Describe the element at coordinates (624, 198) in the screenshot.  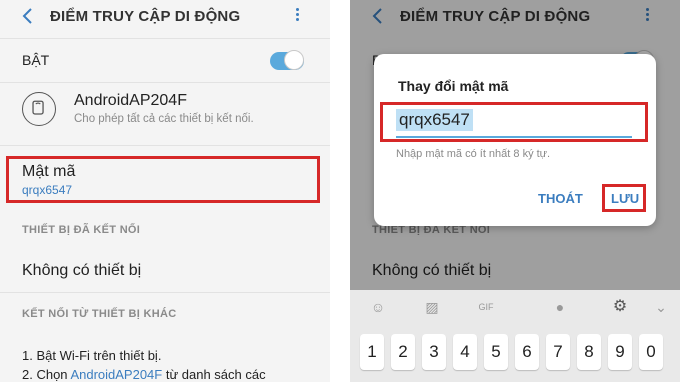
I see `save-highlight` at that location.